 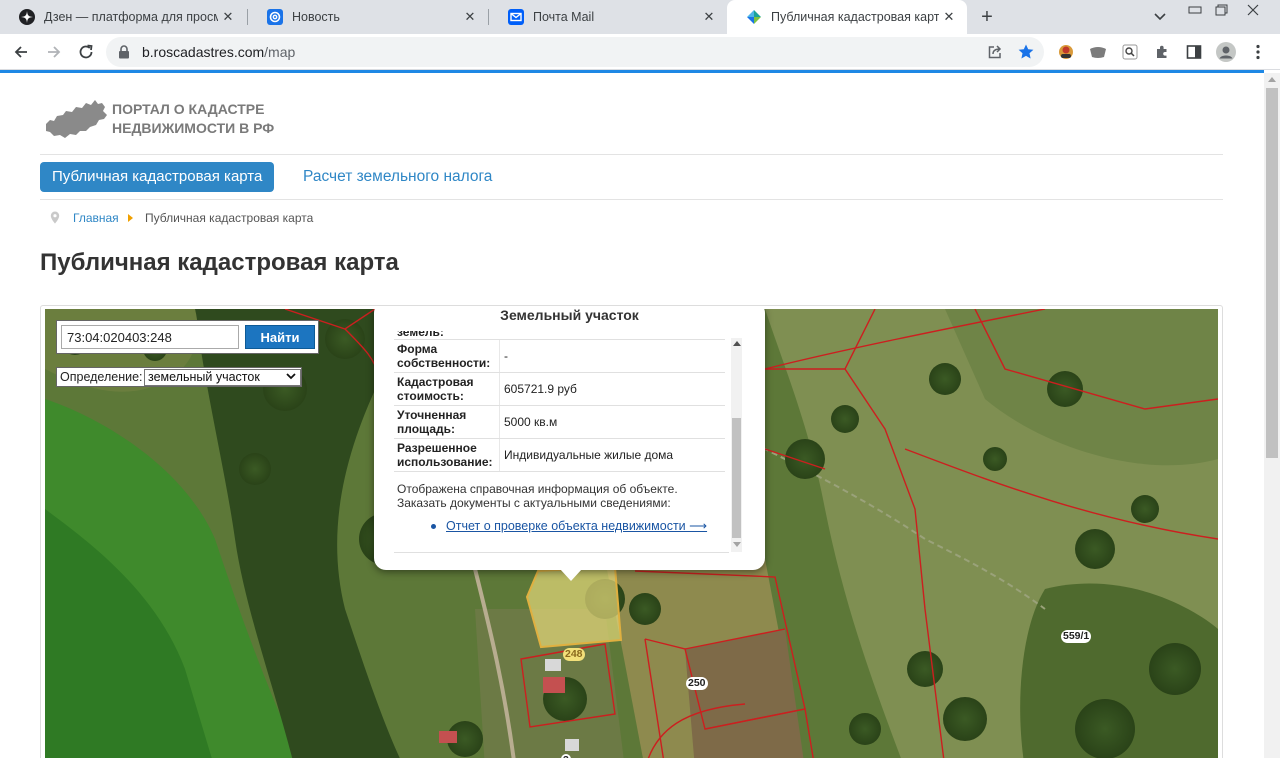 I want to click on site-logo-text: ПОРТАЛ О КАДАСТРЕ НЕДВИЖИМОСТИ В РФ, so click(x=193, y=119).